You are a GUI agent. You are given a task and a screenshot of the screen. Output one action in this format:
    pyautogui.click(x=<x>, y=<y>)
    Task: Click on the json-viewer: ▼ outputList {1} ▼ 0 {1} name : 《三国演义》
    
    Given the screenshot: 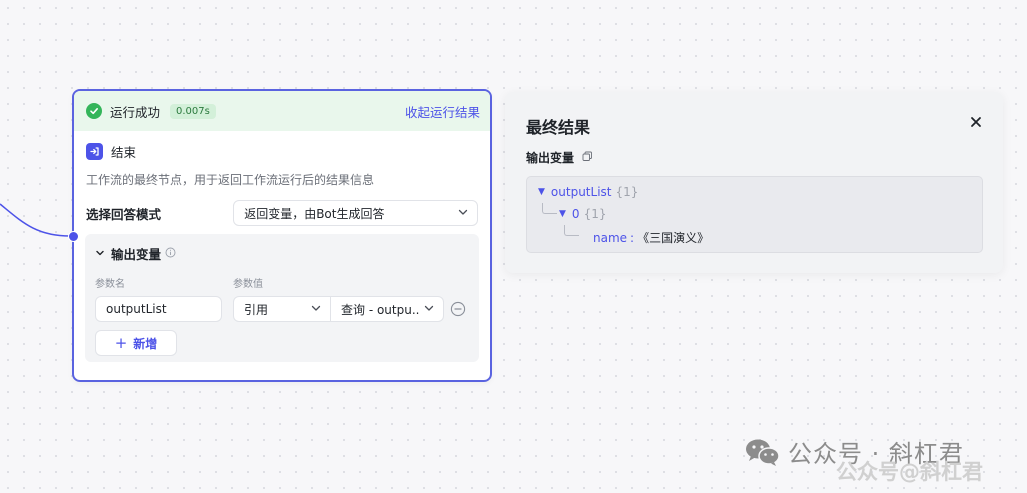 What is the action you would take?
    pyautogui.click(x=754, y=214)
    